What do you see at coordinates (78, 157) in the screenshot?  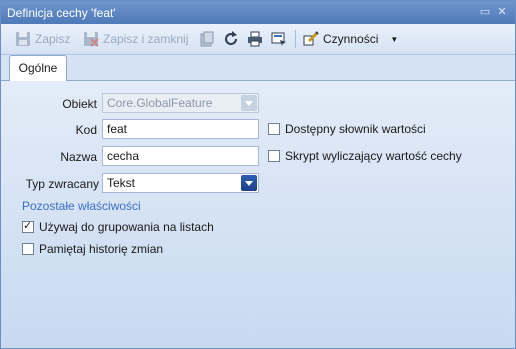 I see `name-label: Nazwa` at bounding box center [78, 157].